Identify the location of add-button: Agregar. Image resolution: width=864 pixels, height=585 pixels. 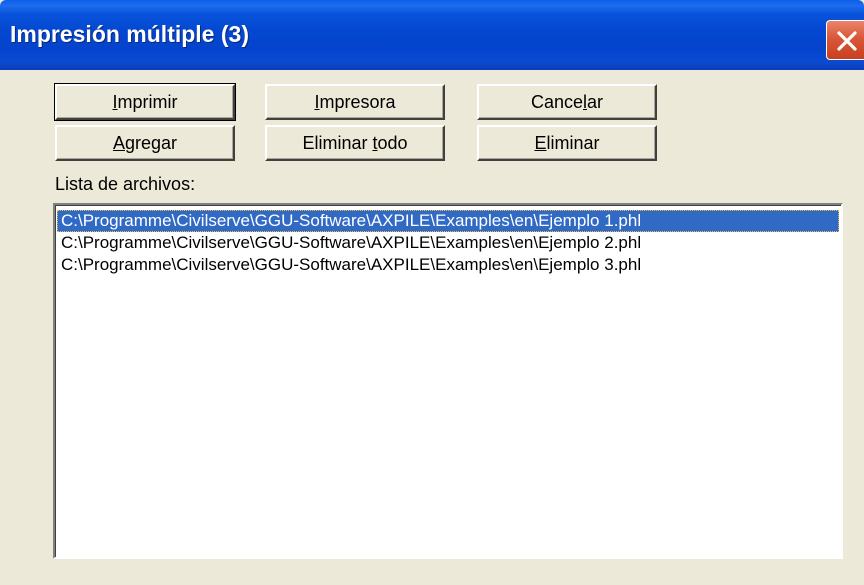
(145, 143).